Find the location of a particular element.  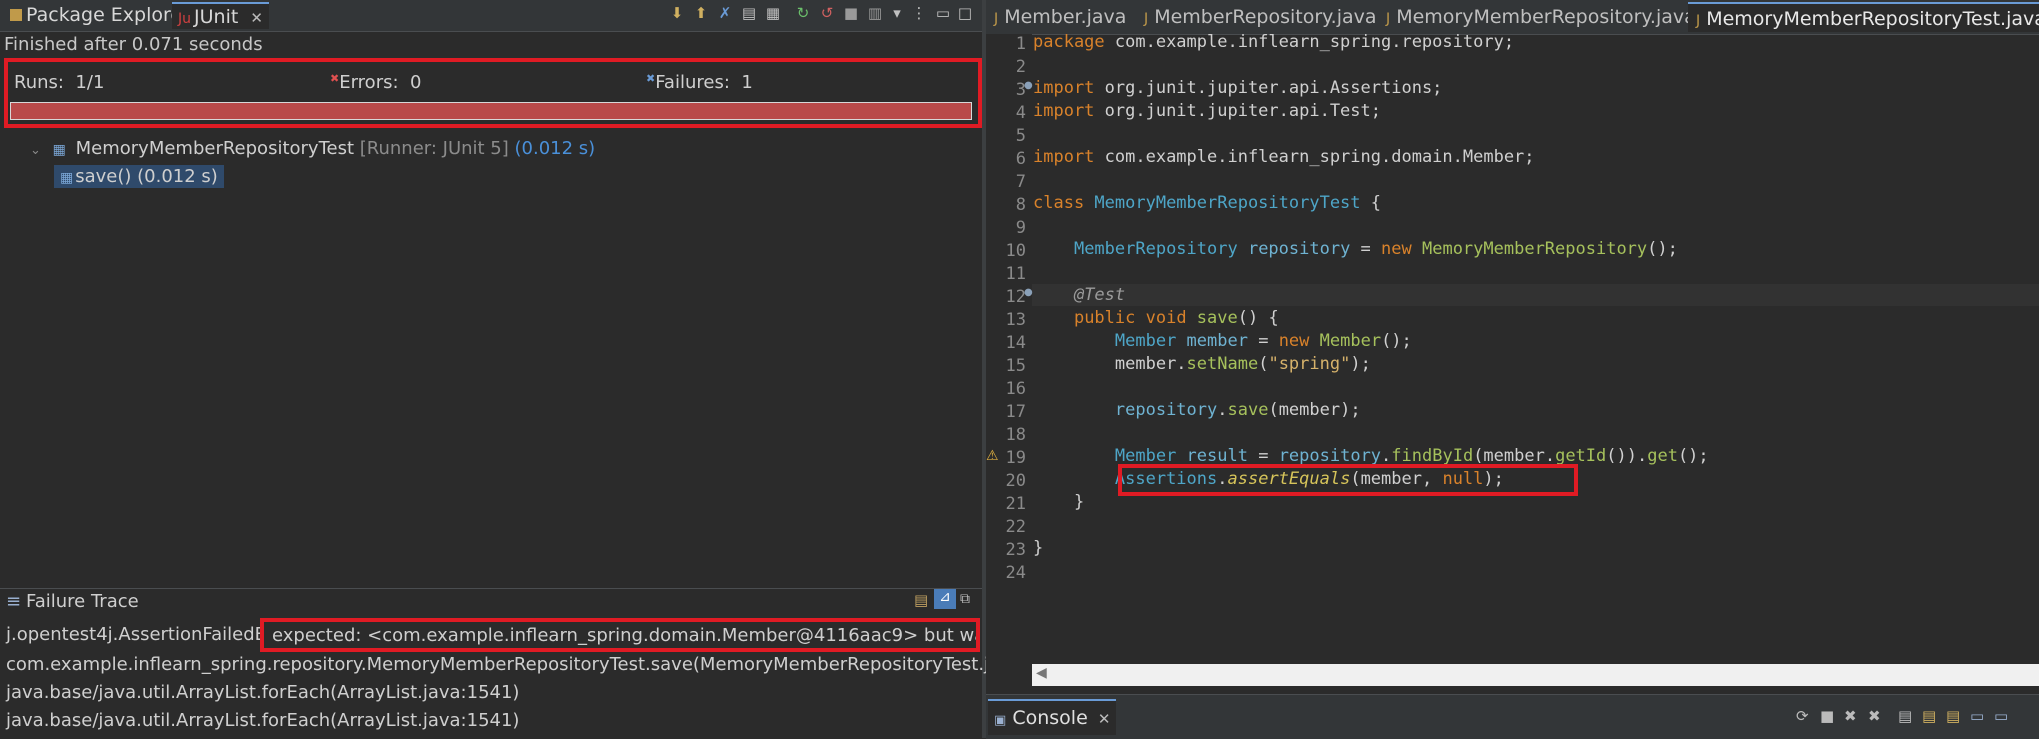

code-token: void is located at coordinates (1161, 318).